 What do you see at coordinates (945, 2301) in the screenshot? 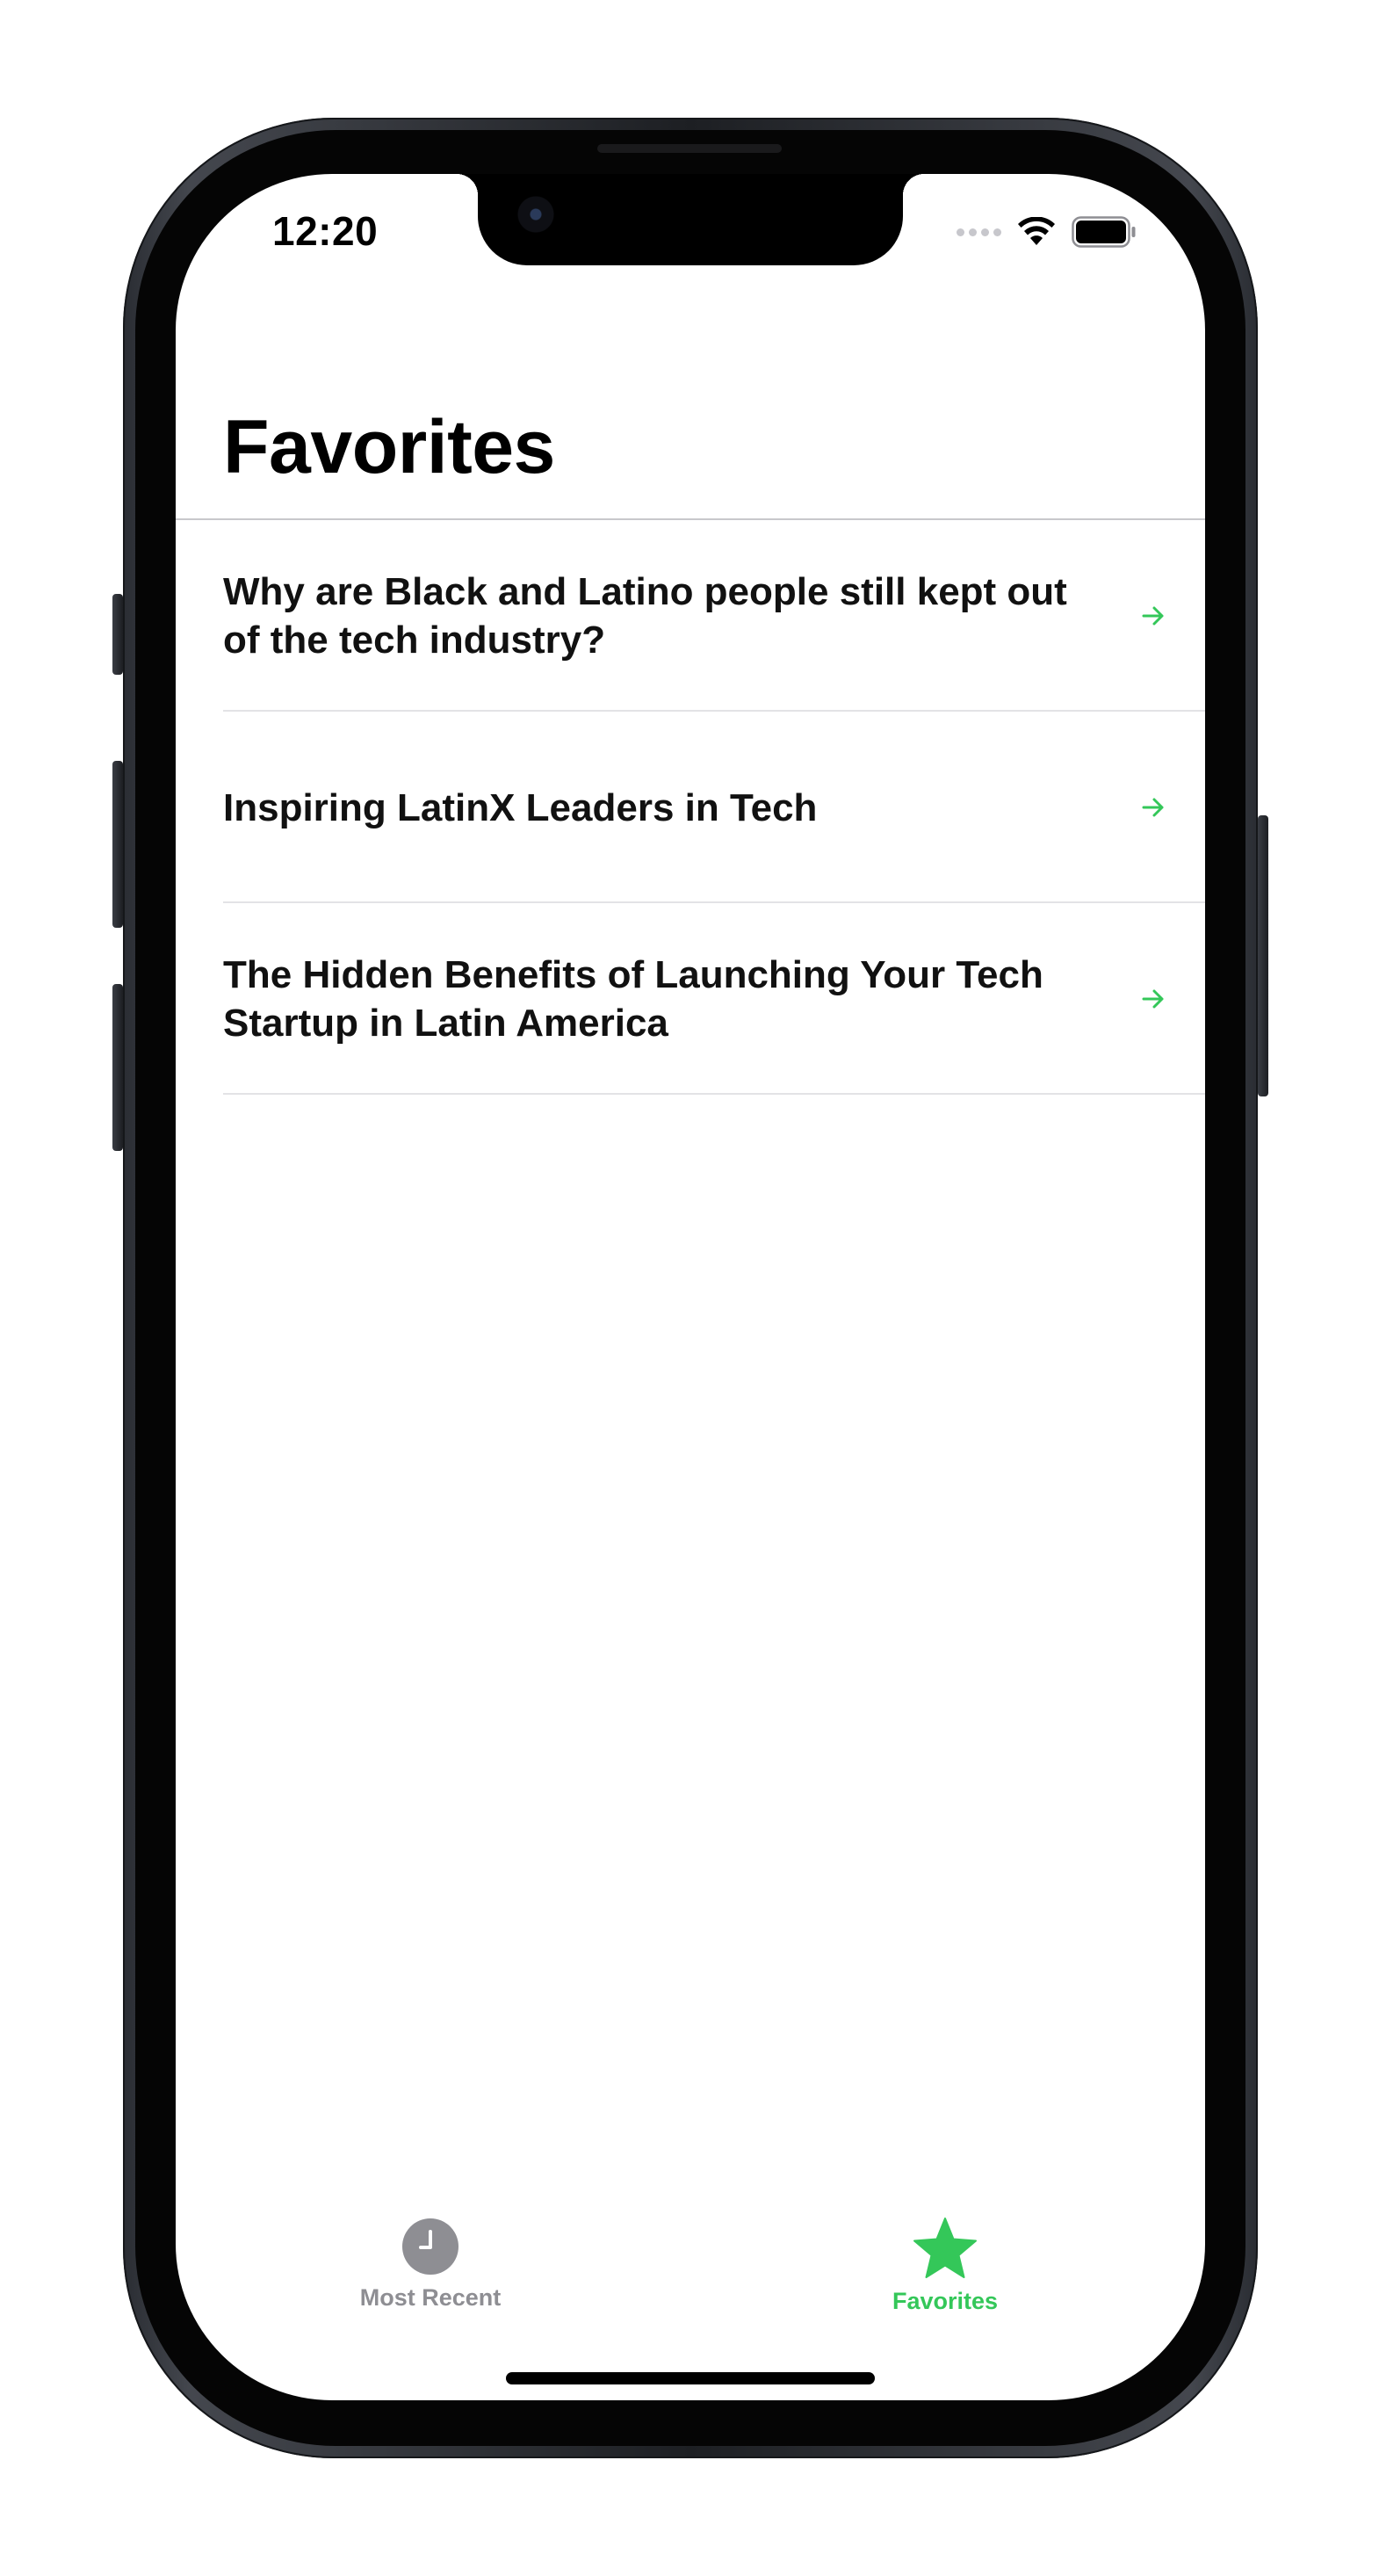
I see `tab-label-favorites: Favorites` at bounding box center [945, 2301].